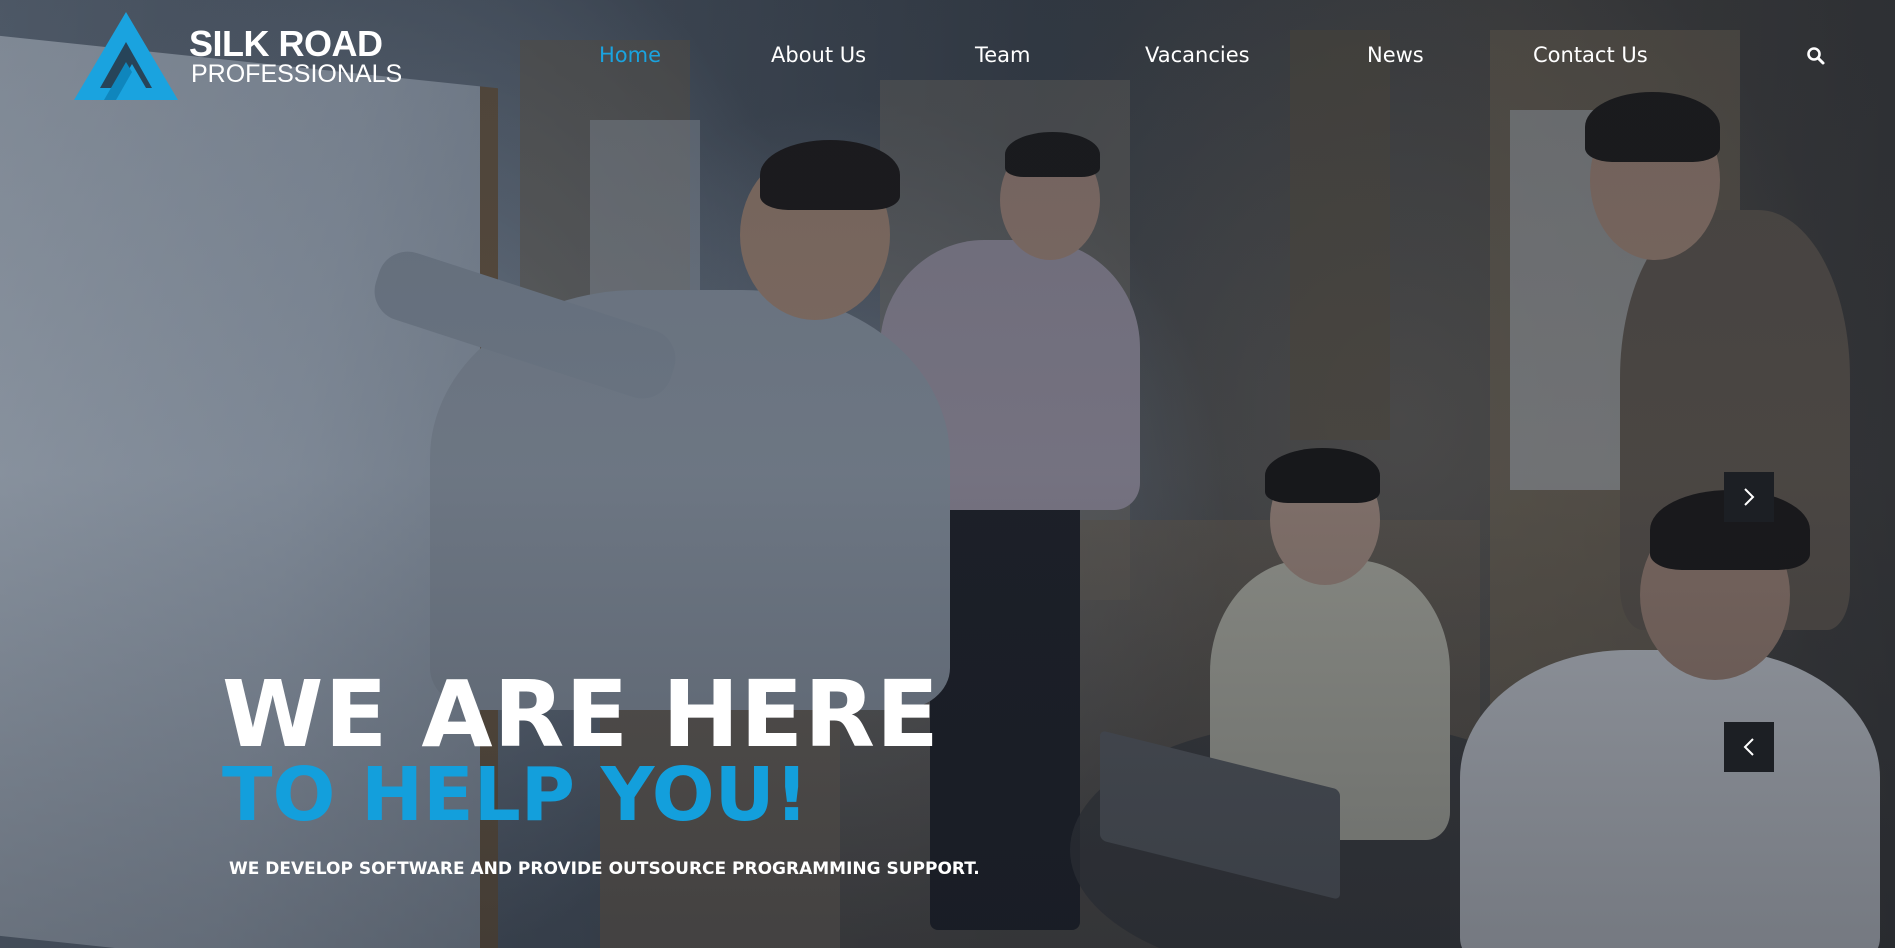 The image size is (1895, 948). What do you see at coordinates (1395, 55) in the screenshot?
I see `nav-news: News` at bounding box center [1395, 55].